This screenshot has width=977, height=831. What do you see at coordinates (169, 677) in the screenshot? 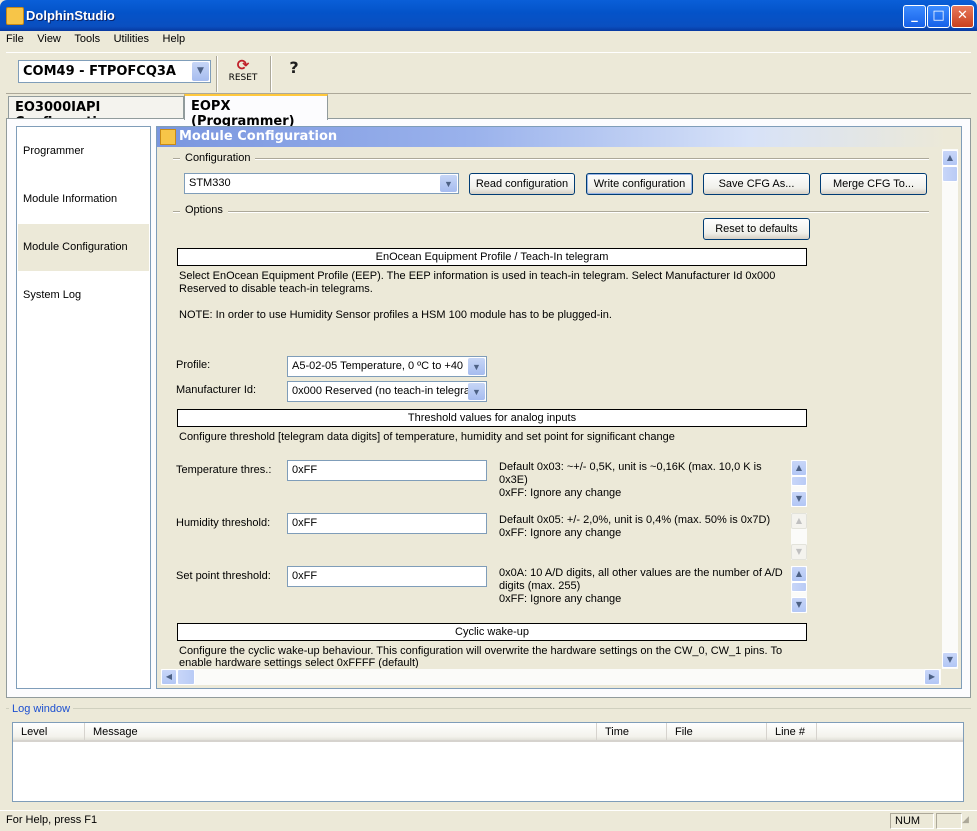
I see `scroll-left-icon: ◀` at bounding box center [169, 677].